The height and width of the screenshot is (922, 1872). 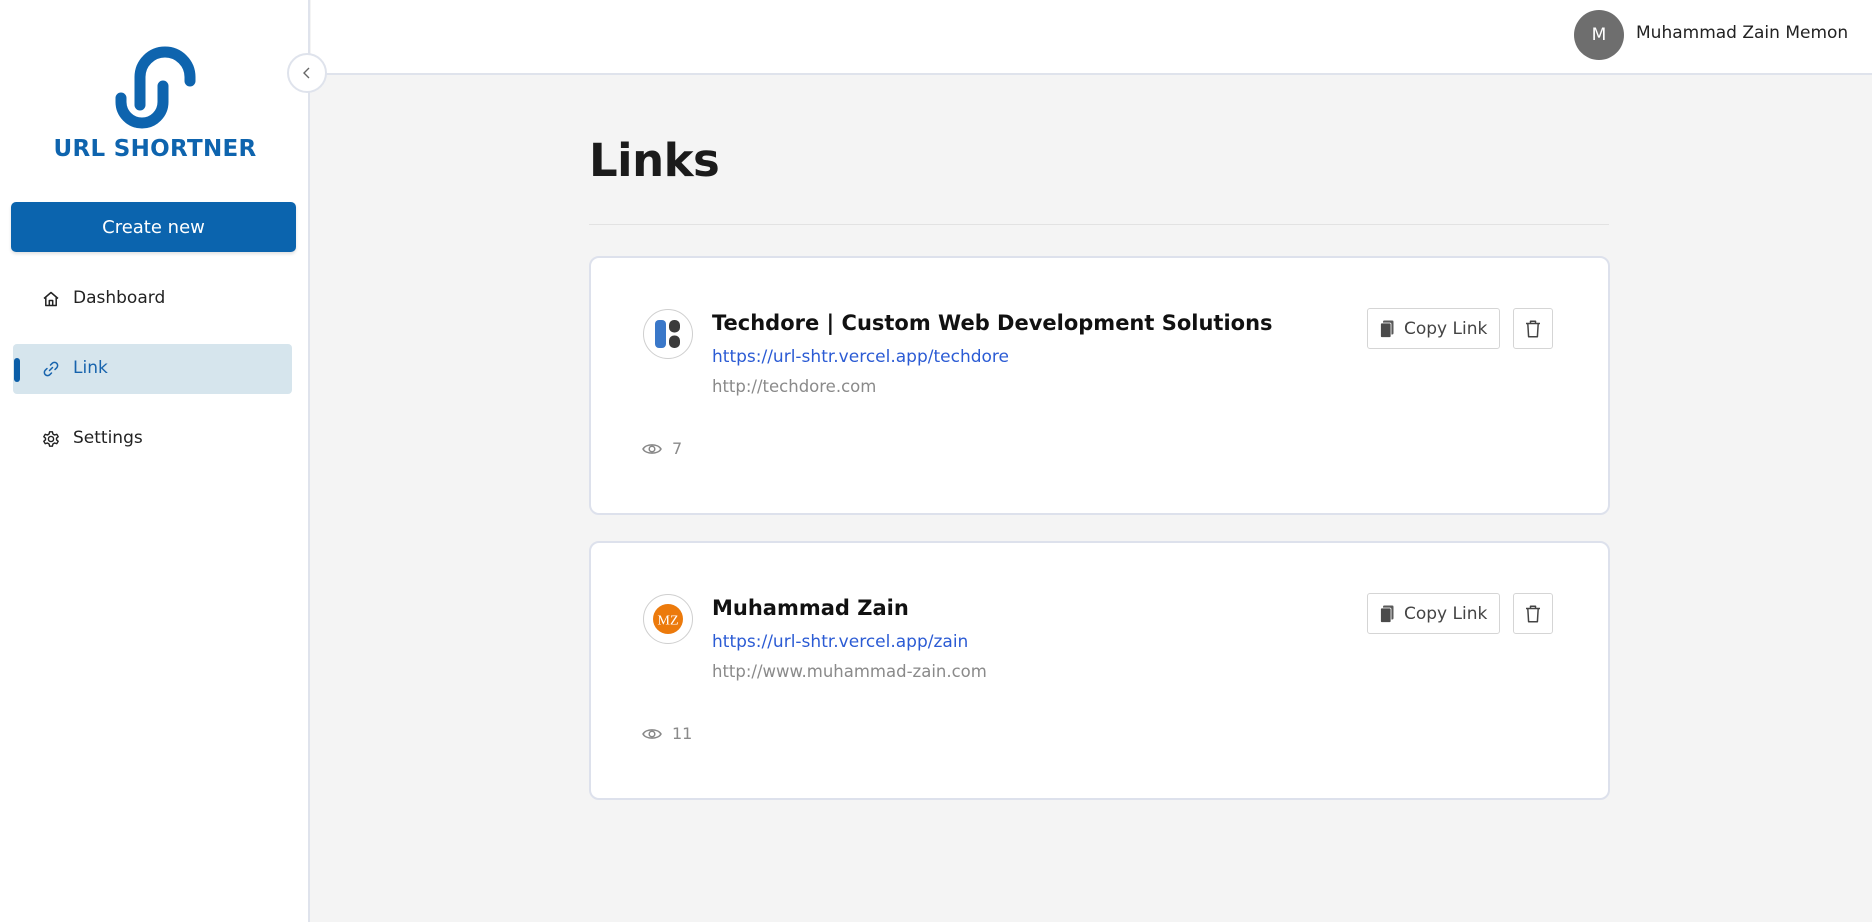 What do you see at coordinates (794, 386) in the screenshot?
I see `original-url: http://techdore.com` at bounding box center [794, 386].